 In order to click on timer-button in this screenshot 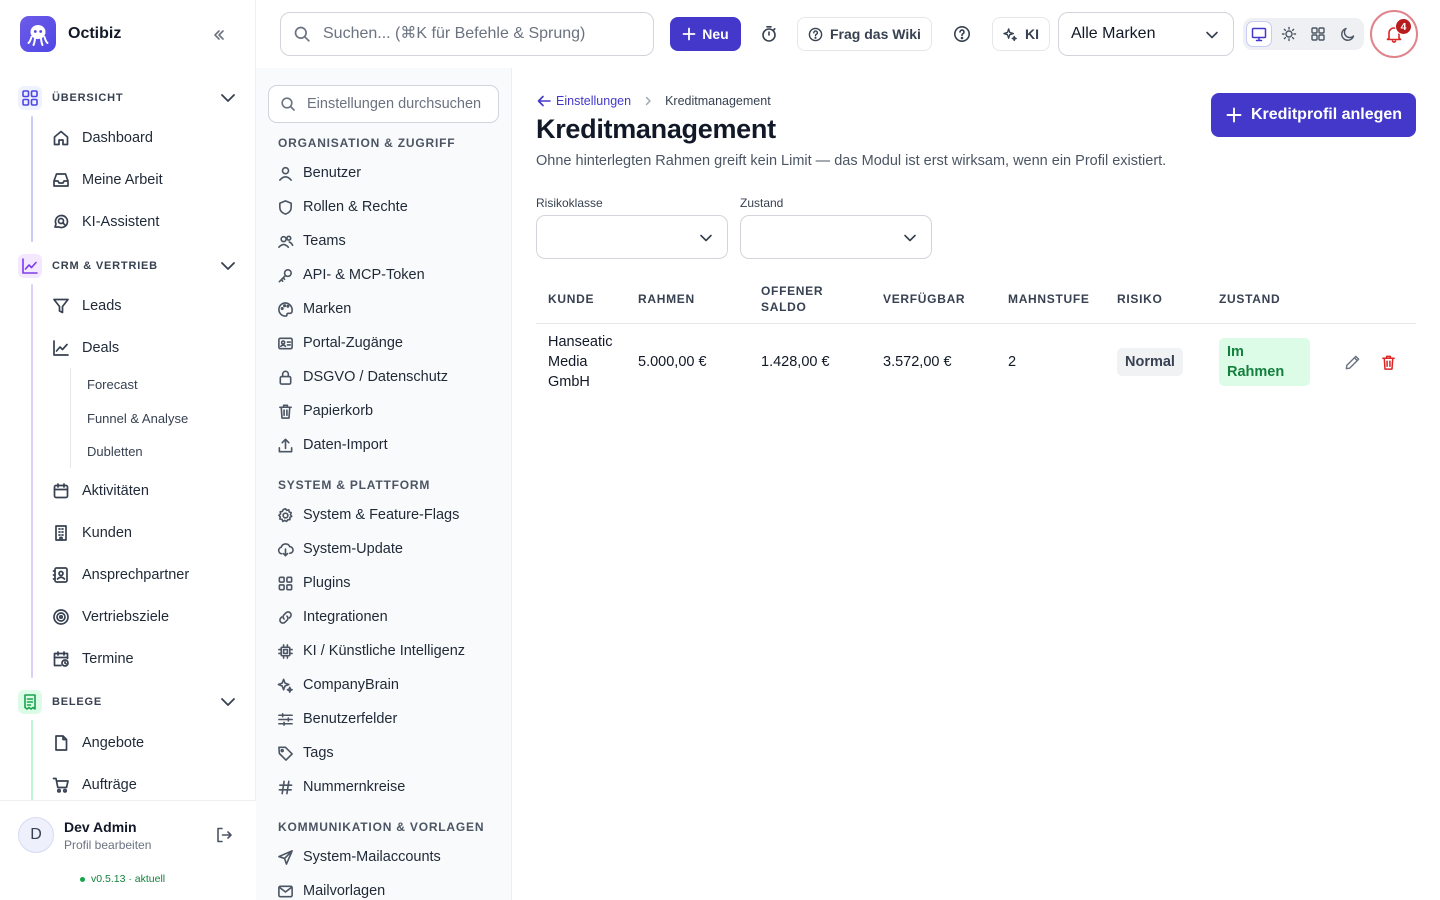, I will do `click(769, 34)`.